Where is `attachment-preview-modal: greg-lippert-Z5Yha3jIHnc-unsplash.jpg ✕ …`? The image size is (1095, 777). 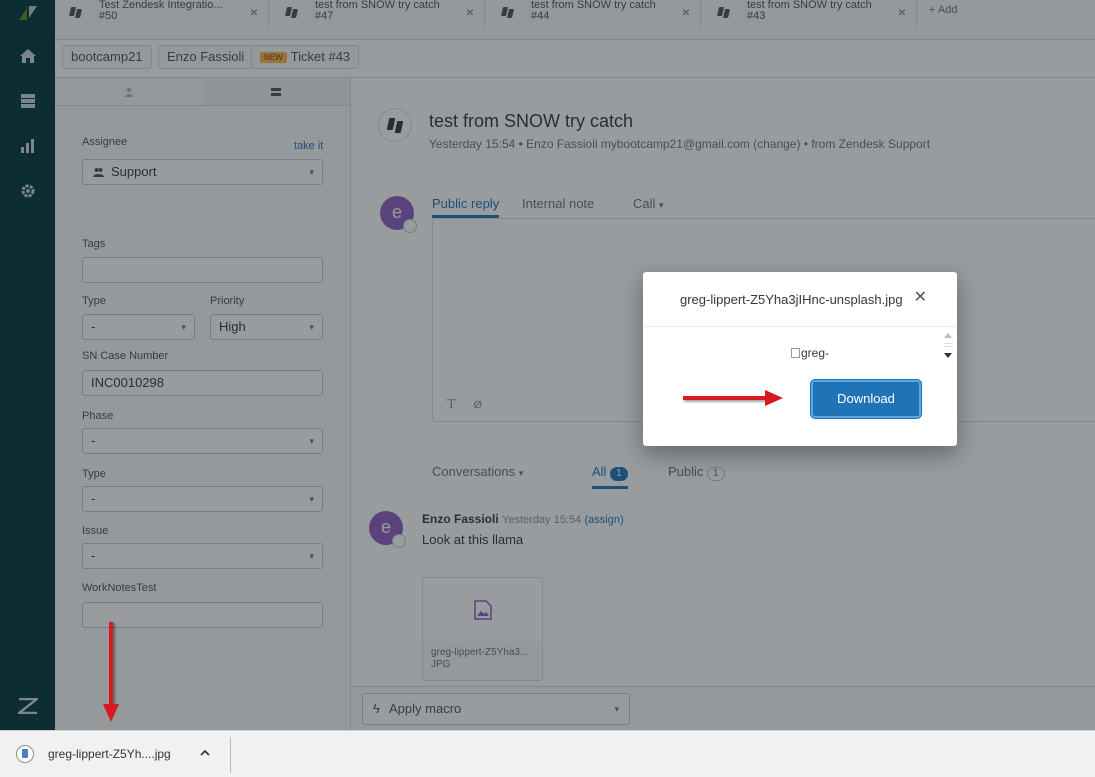
attachment-preview-modal: greg-lippert-Z5Yha3jIHnc-unsplash.jpg ✕ … is located at coordinates (800, 359).